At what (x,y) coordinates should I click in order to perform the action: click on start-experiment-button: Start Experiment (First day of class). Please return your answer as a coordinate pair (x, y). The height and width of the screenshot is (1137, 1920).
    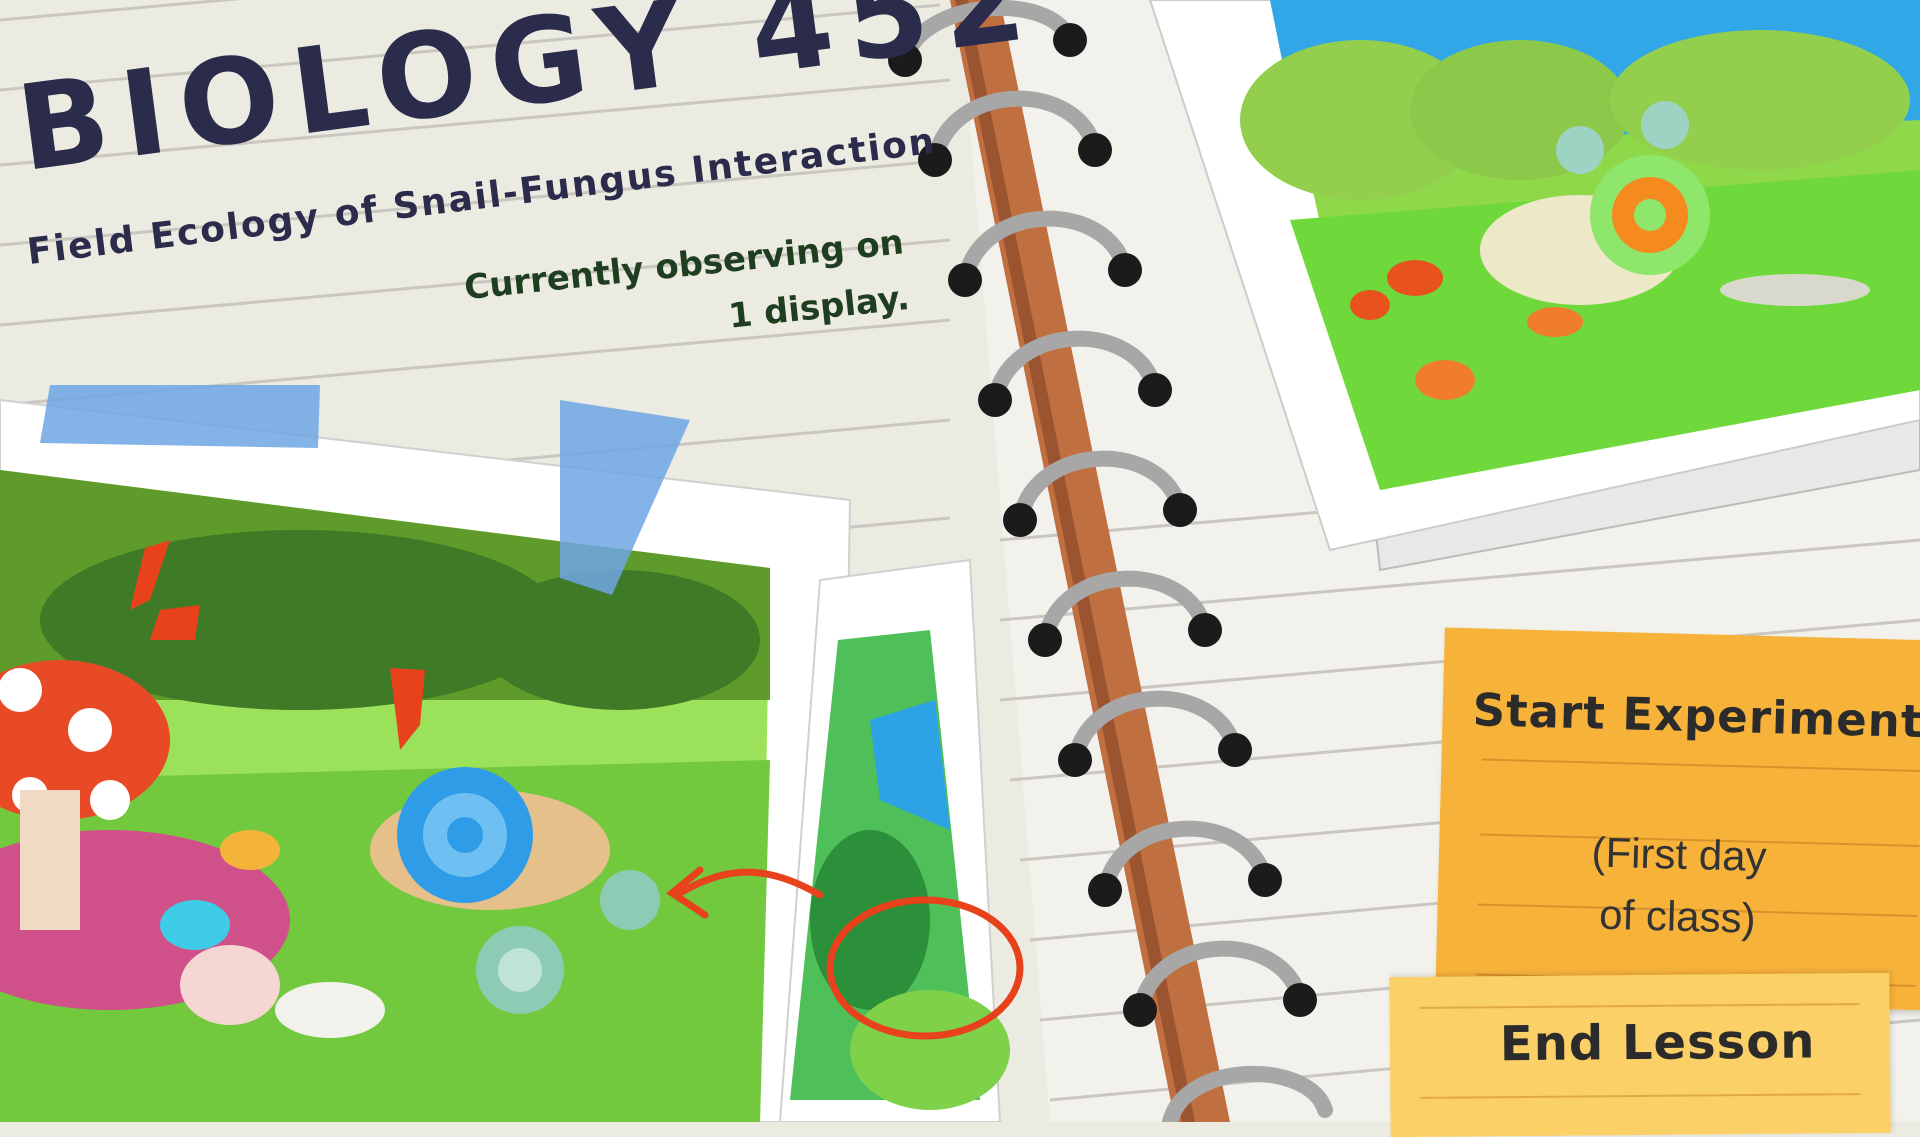
    Looking at the image, I should click on (1677, 819).